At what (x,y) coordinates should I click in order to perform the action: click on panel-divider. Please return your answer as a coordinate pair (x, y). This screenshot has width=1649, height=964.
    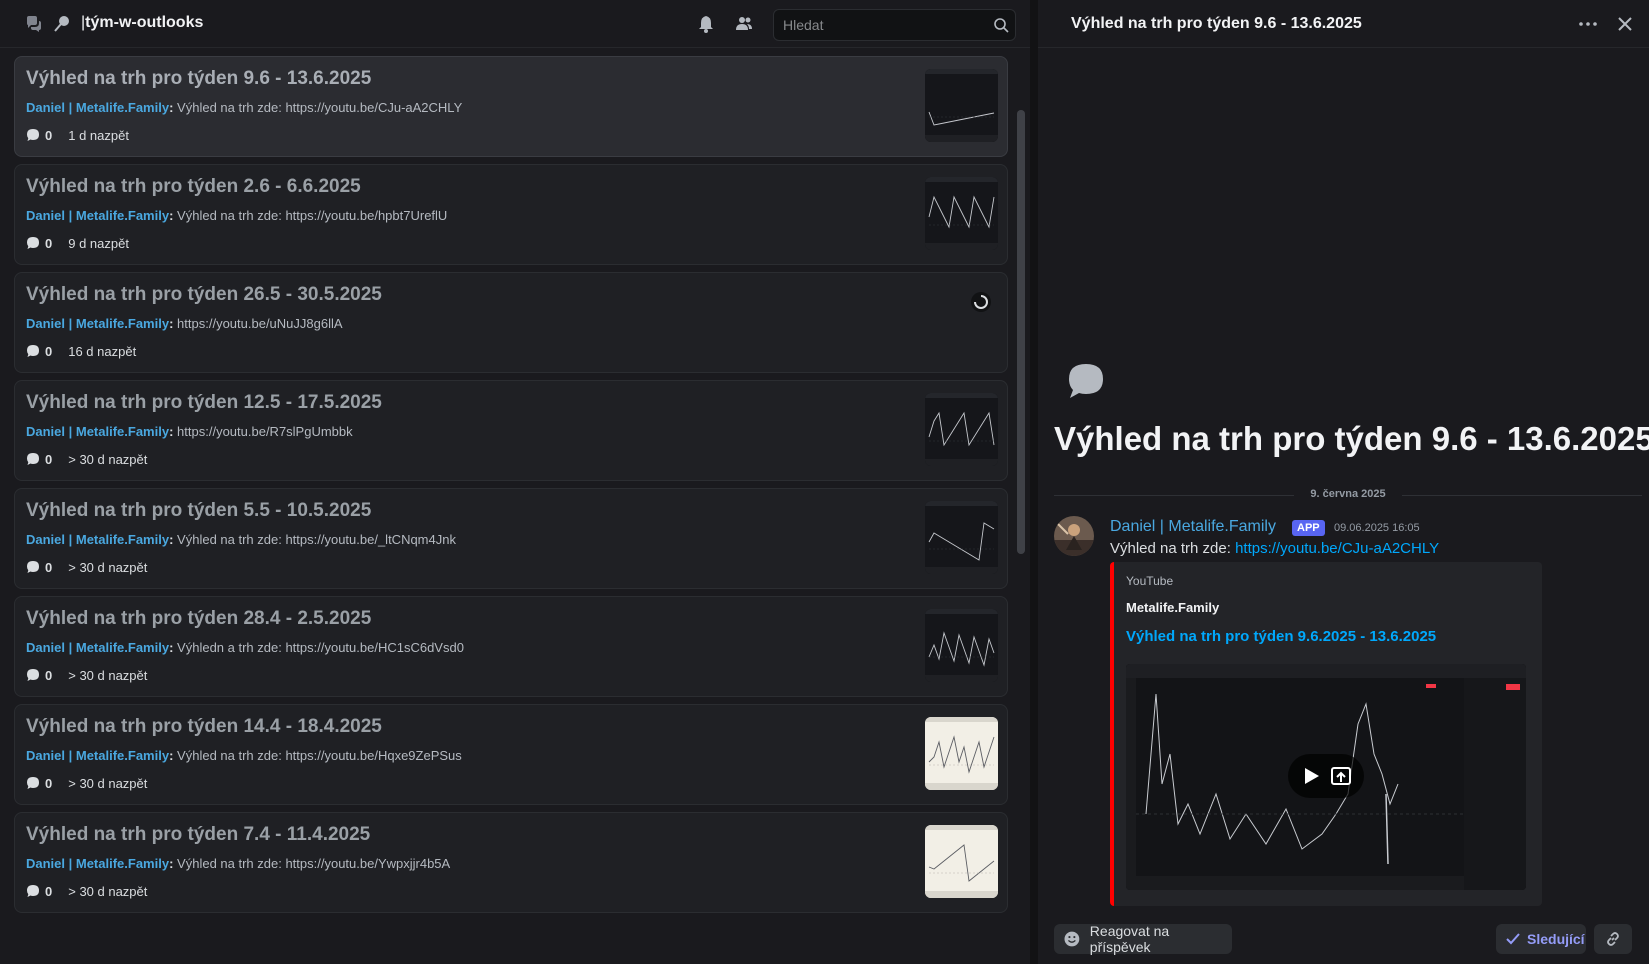
    Looking at the image, I should click on (1034, 482).